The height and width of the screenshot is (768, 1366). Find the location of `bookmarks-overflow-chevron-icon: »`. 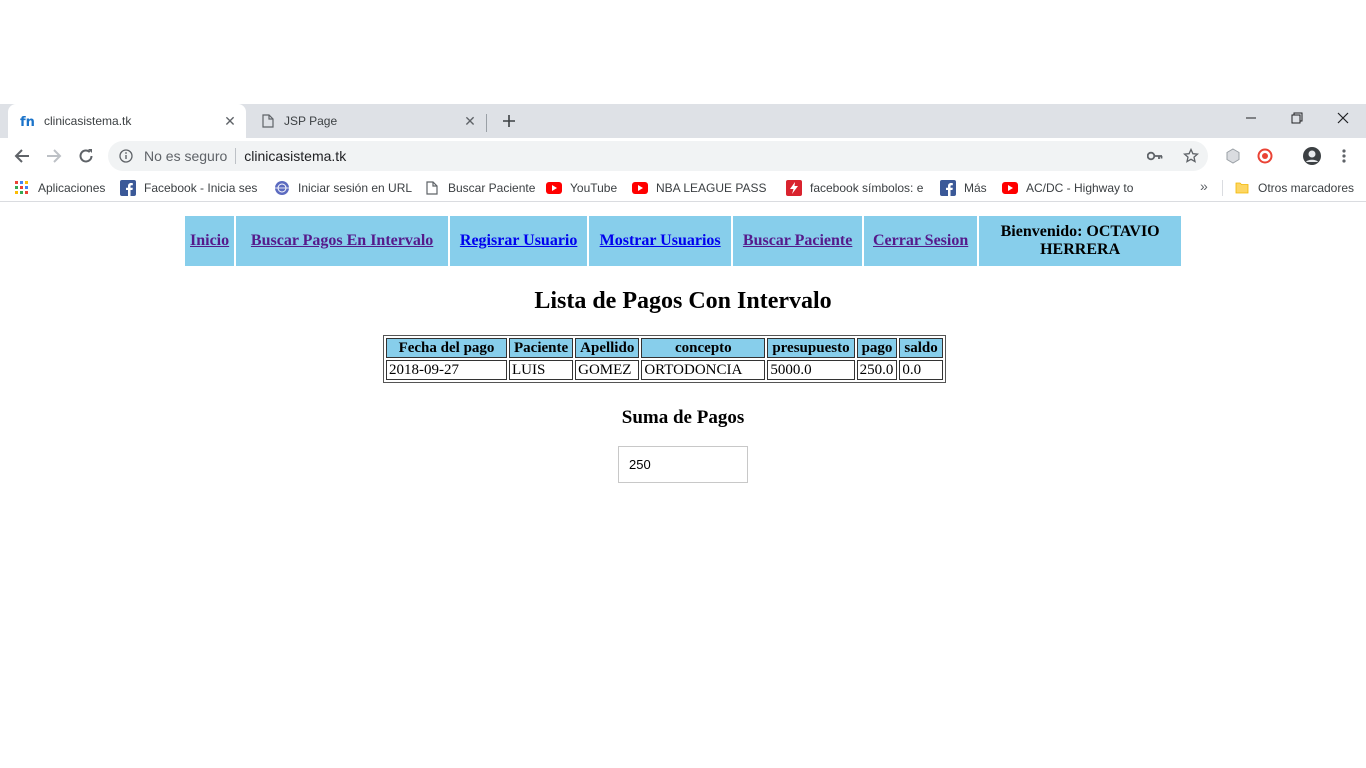

bookmarks-overflow-chevron-icon: » is located at coordinates (1204, 186).